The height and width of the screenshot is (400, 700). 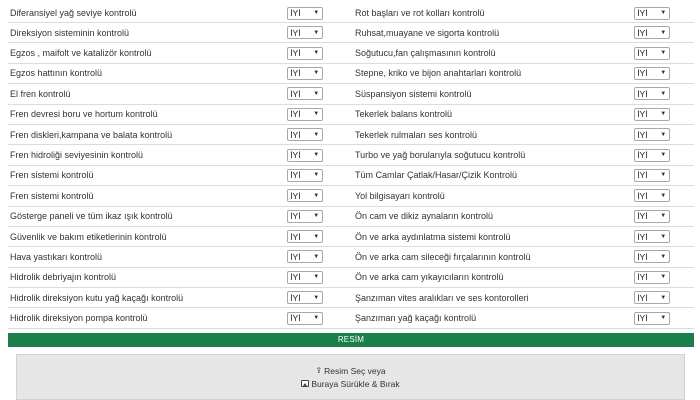 What do you see at coordinates (493, 317) in the screenshot?
I see `right-item: Şanzıman yağ kaçağı kontrolü` at bounding box center [493, 317].